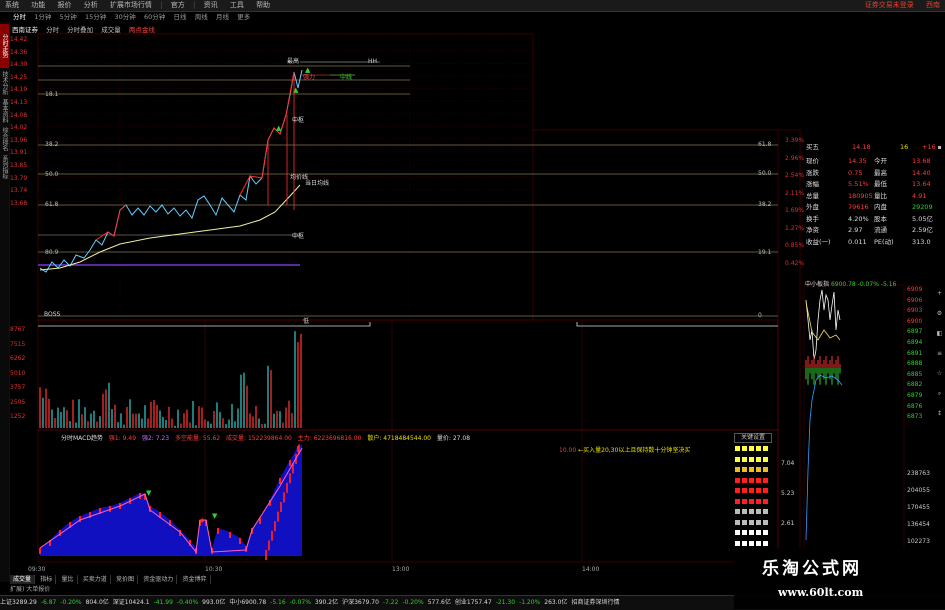 The image size is (945, 610). Describe the element at coordinates (23, 579) in the screenshot. I see `tab-volume: 成交量` at that location.